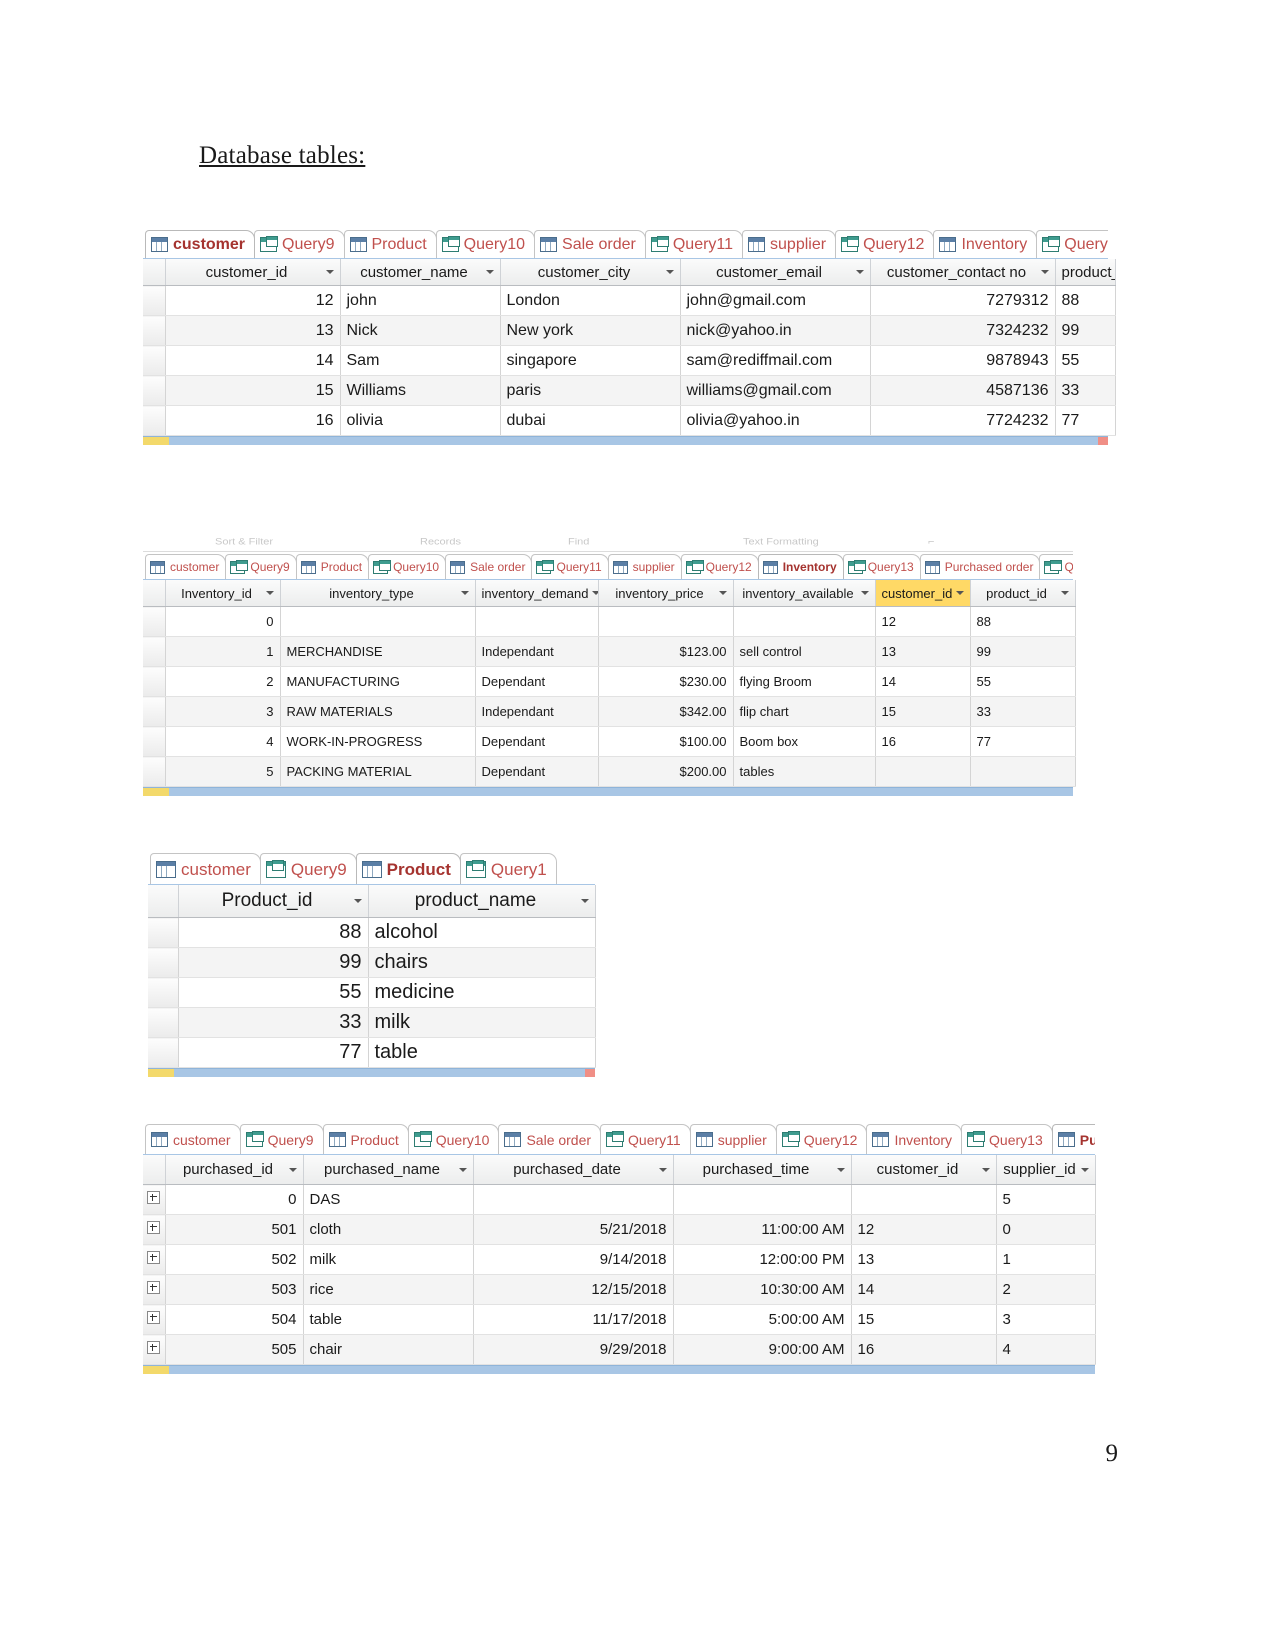  What do you see at coordinates (666, 711) in the screenshot?
I see `table-cell: $342.00` at bounding box center [666, 711].